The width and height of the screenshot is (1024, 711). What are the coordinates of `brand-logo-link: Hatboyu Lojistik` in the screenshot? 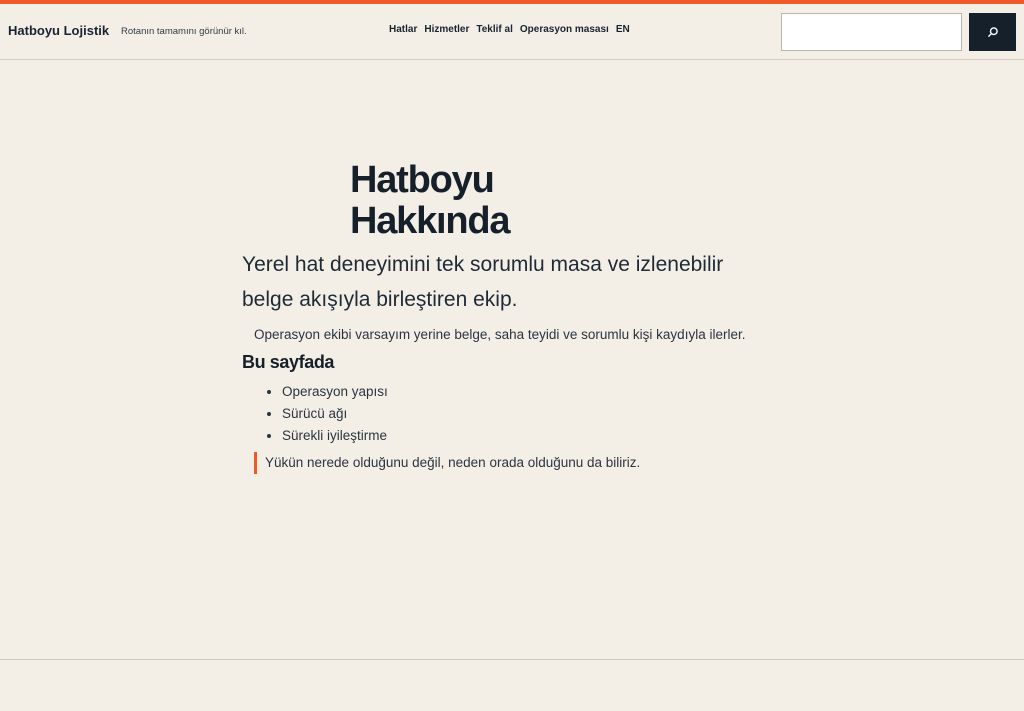 It's located at (58, 30).